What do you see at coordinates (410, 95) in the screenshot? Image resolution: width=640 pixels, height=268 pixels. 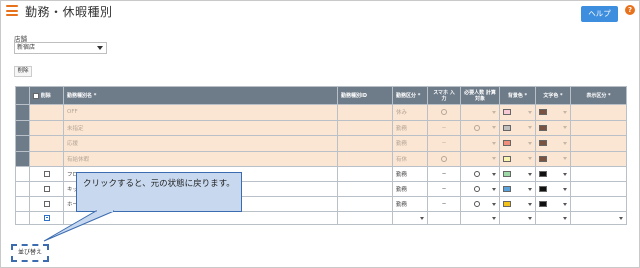 I see `header-kubun: 勤務区分 *` at bounding box center [410, 95].